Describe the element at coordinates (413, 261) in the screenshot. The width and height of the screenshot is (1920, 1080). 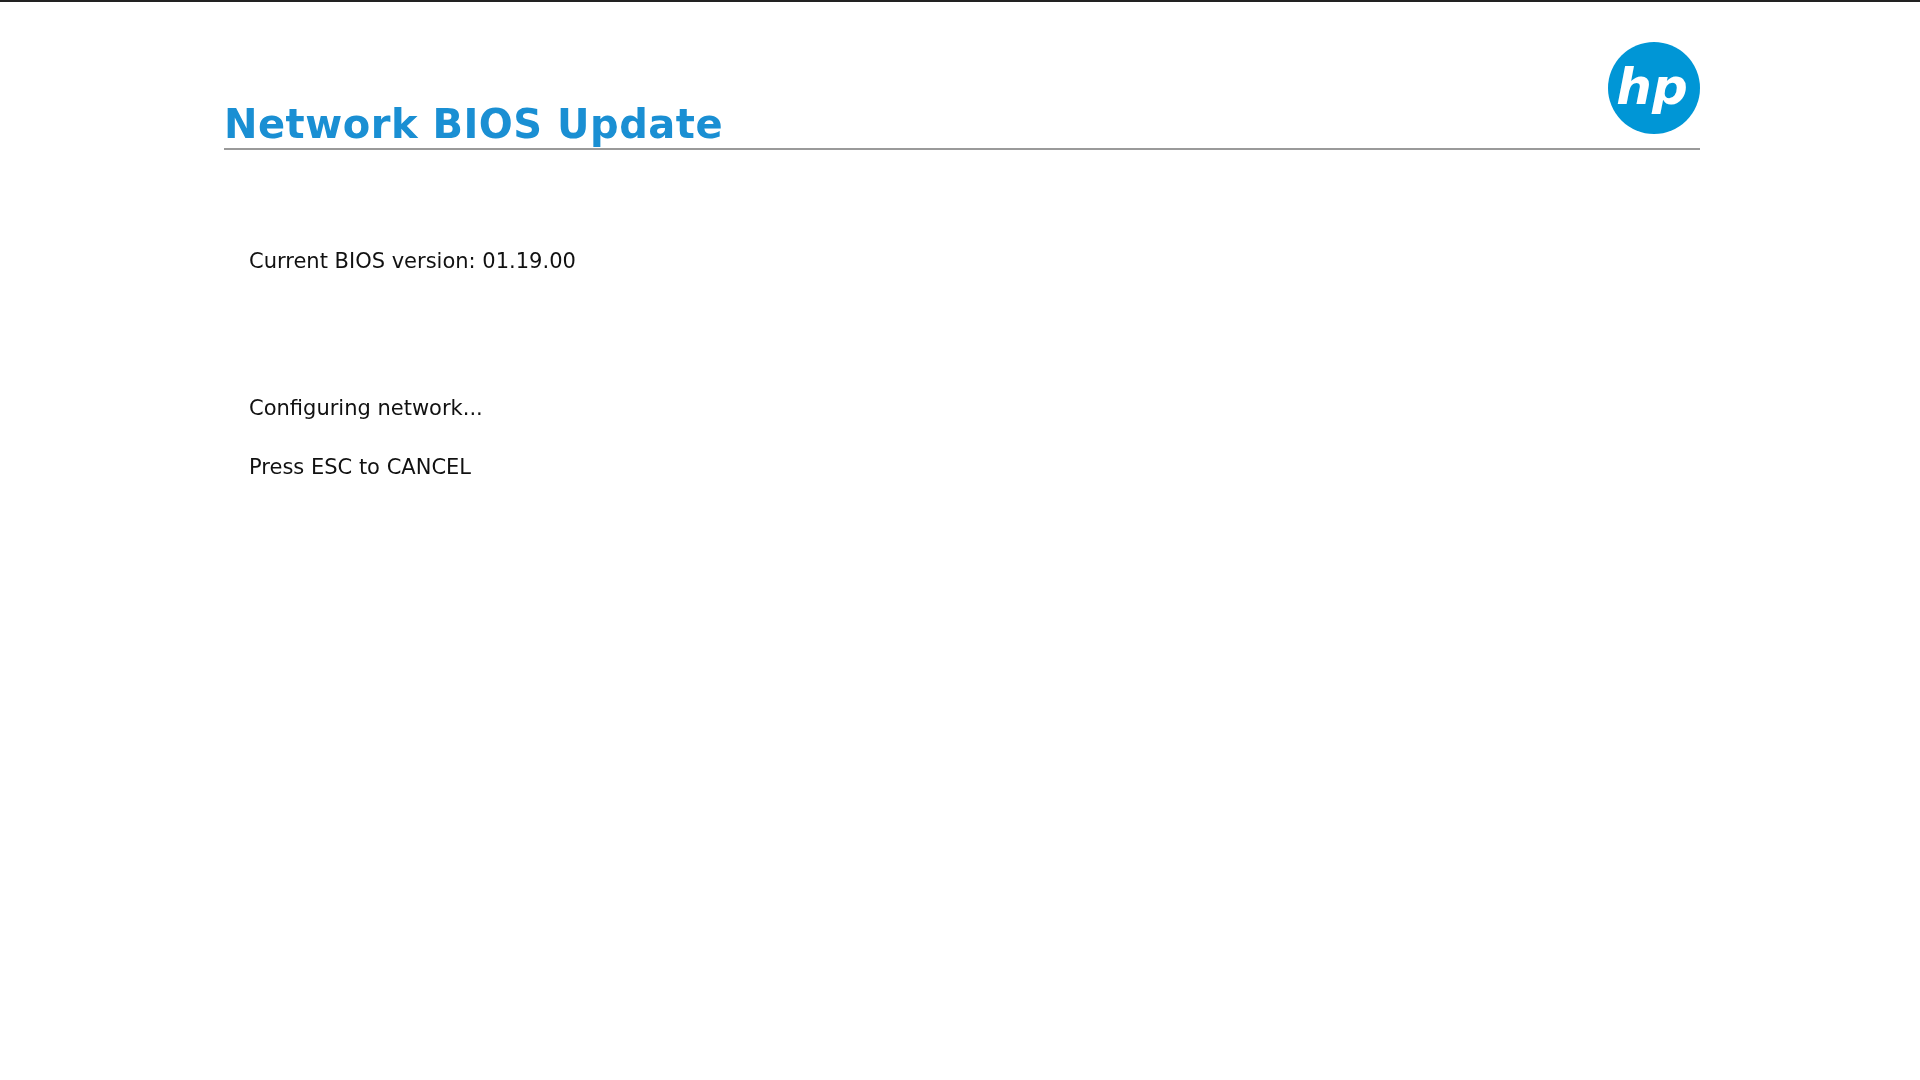
I see `status-text: Current BIOS version: 01.19.00` at that location.